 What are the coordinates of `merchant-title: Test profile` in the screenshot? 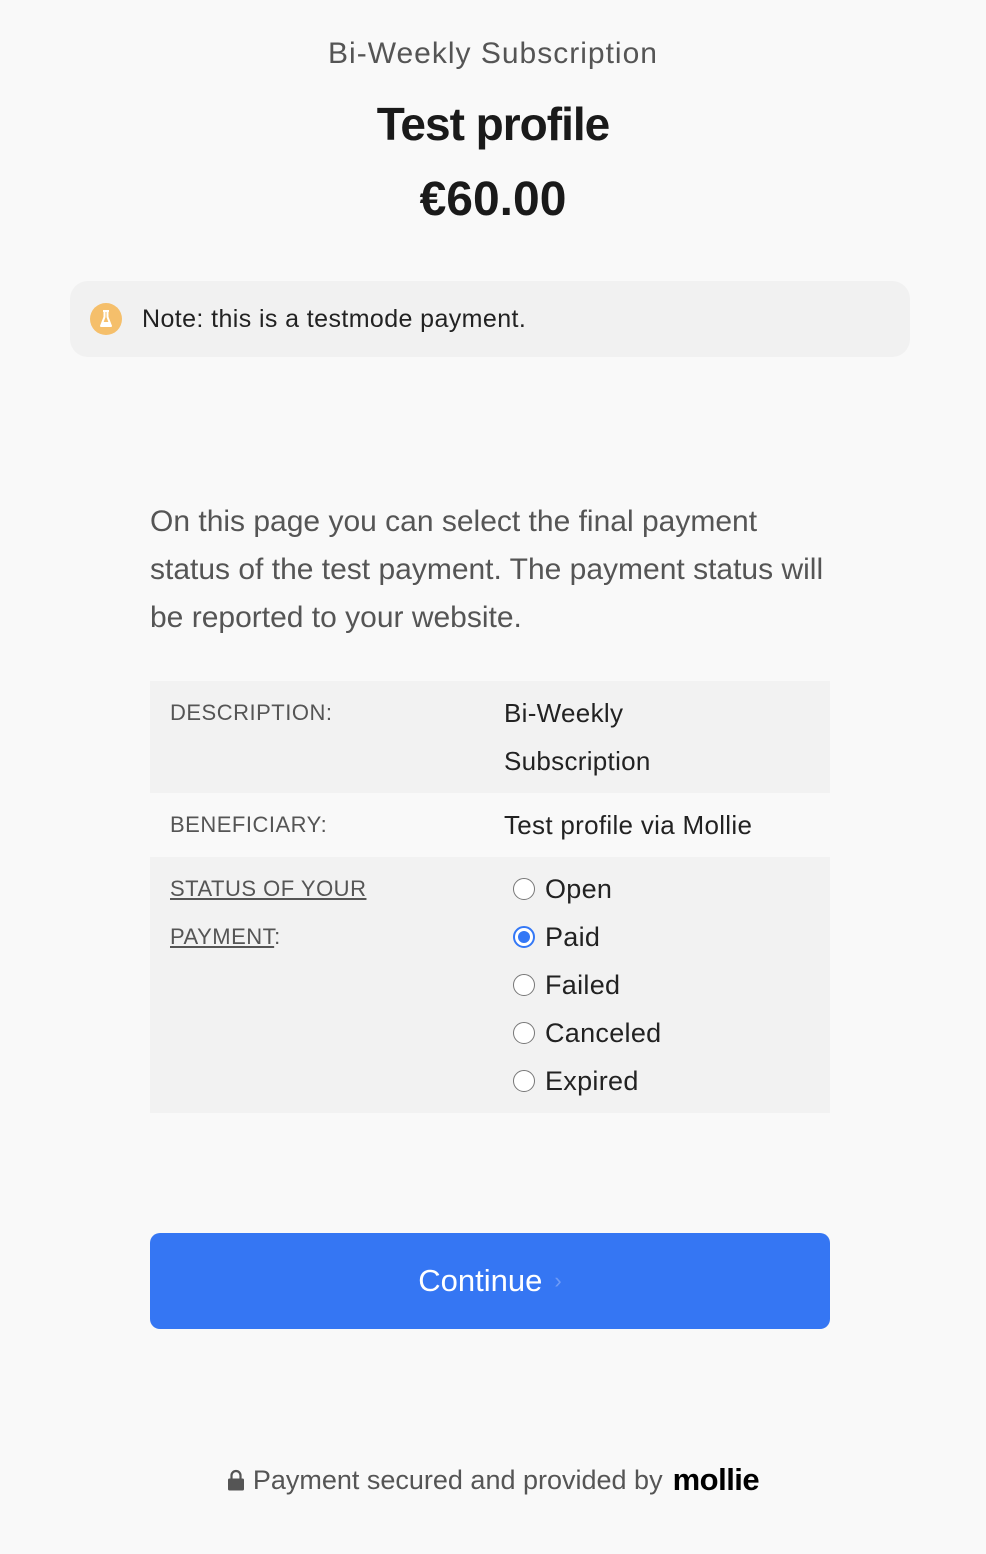 It's located at (493, 124).